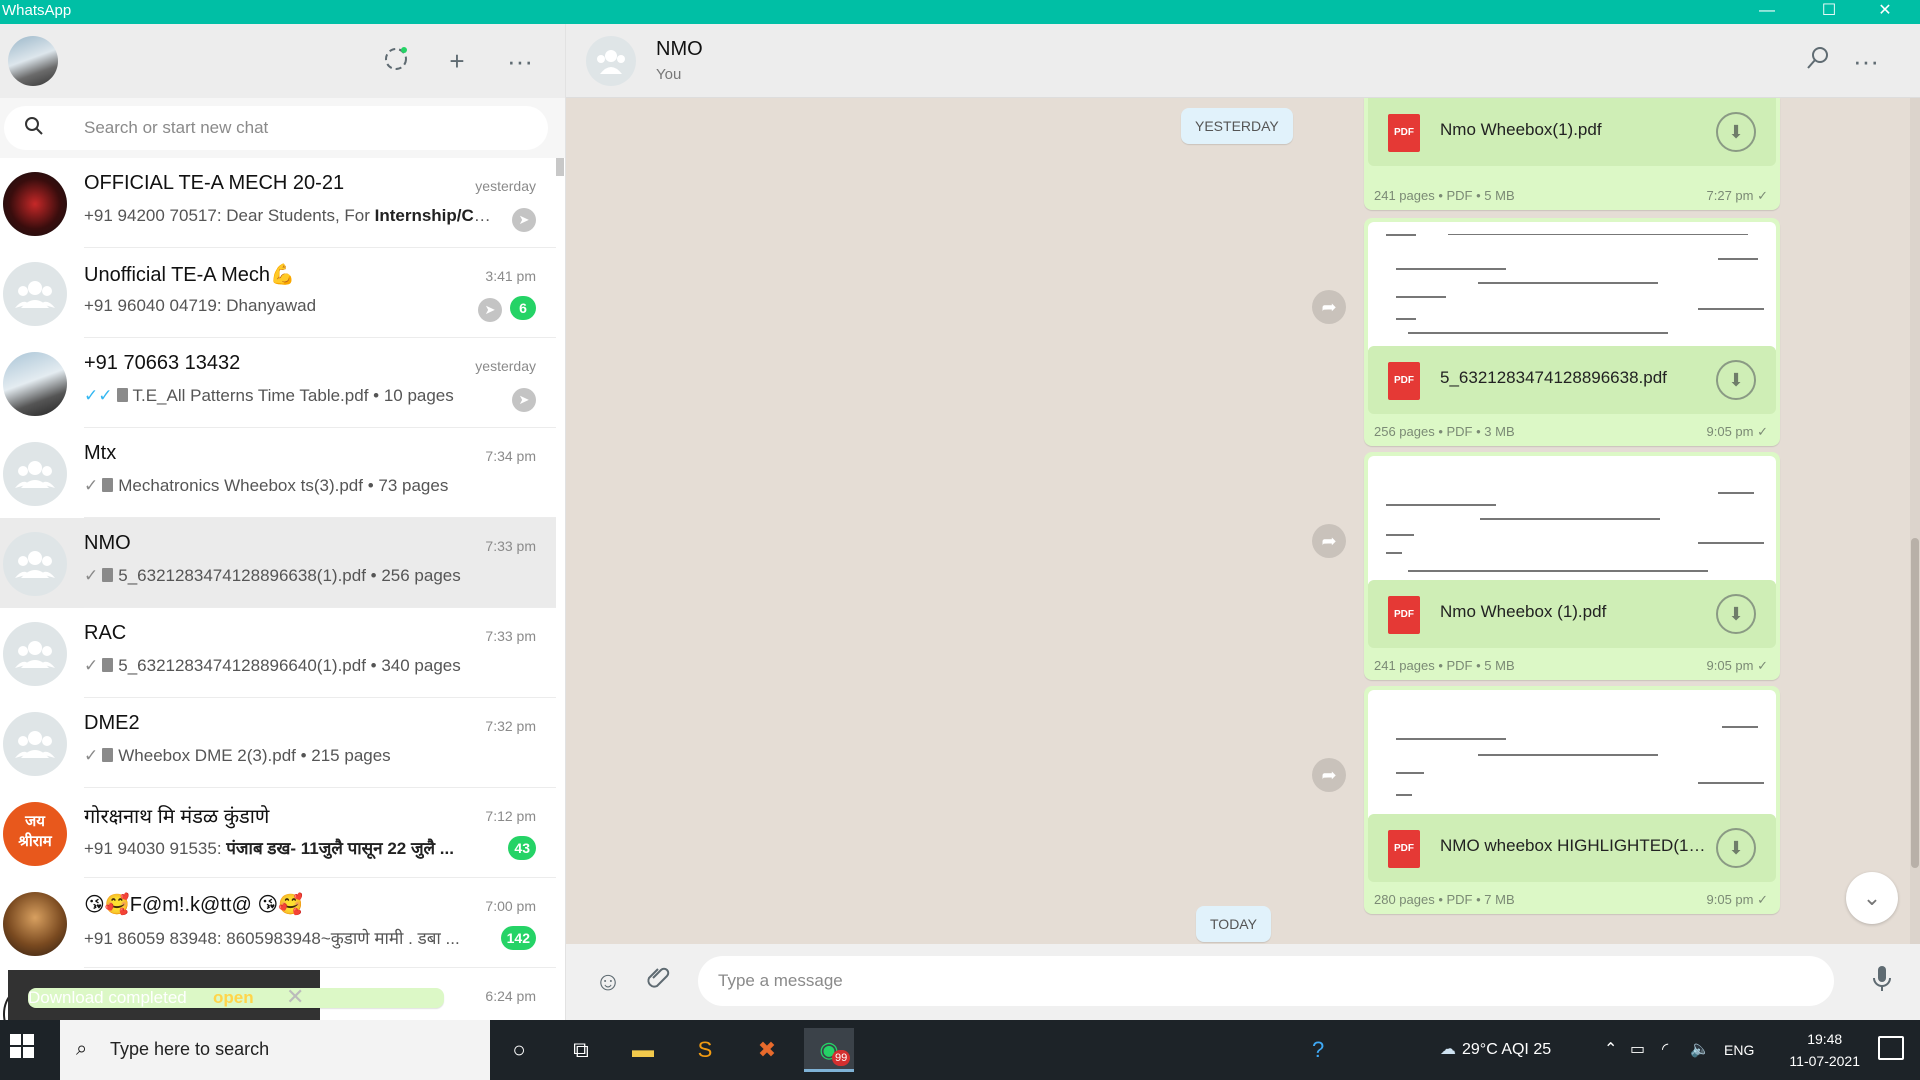  I want to click on conversation-scrollbar, so click(1915, 521).